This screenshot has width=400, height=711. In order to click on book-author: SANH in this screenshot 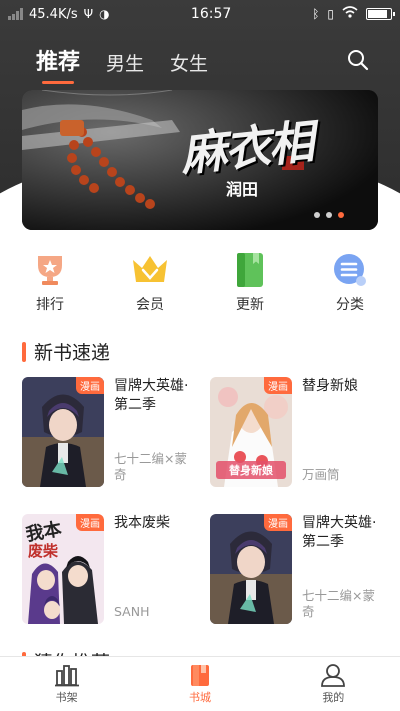, I will do `click(132, 611)`.